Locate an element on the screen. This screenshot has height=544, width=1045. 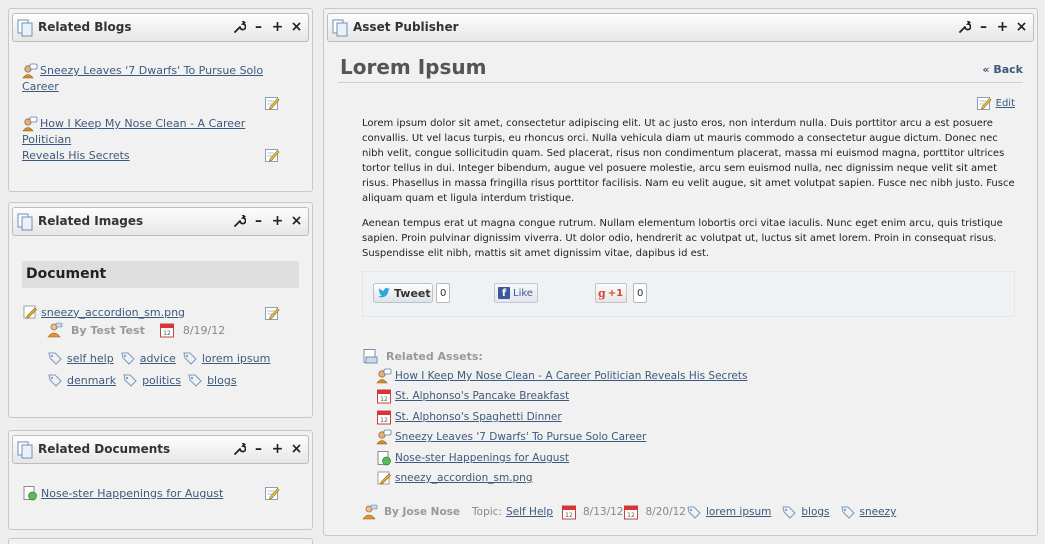
related-asset-link: St. Alphonso's Spaghetti Dinner is located at coordinates (478, 417).